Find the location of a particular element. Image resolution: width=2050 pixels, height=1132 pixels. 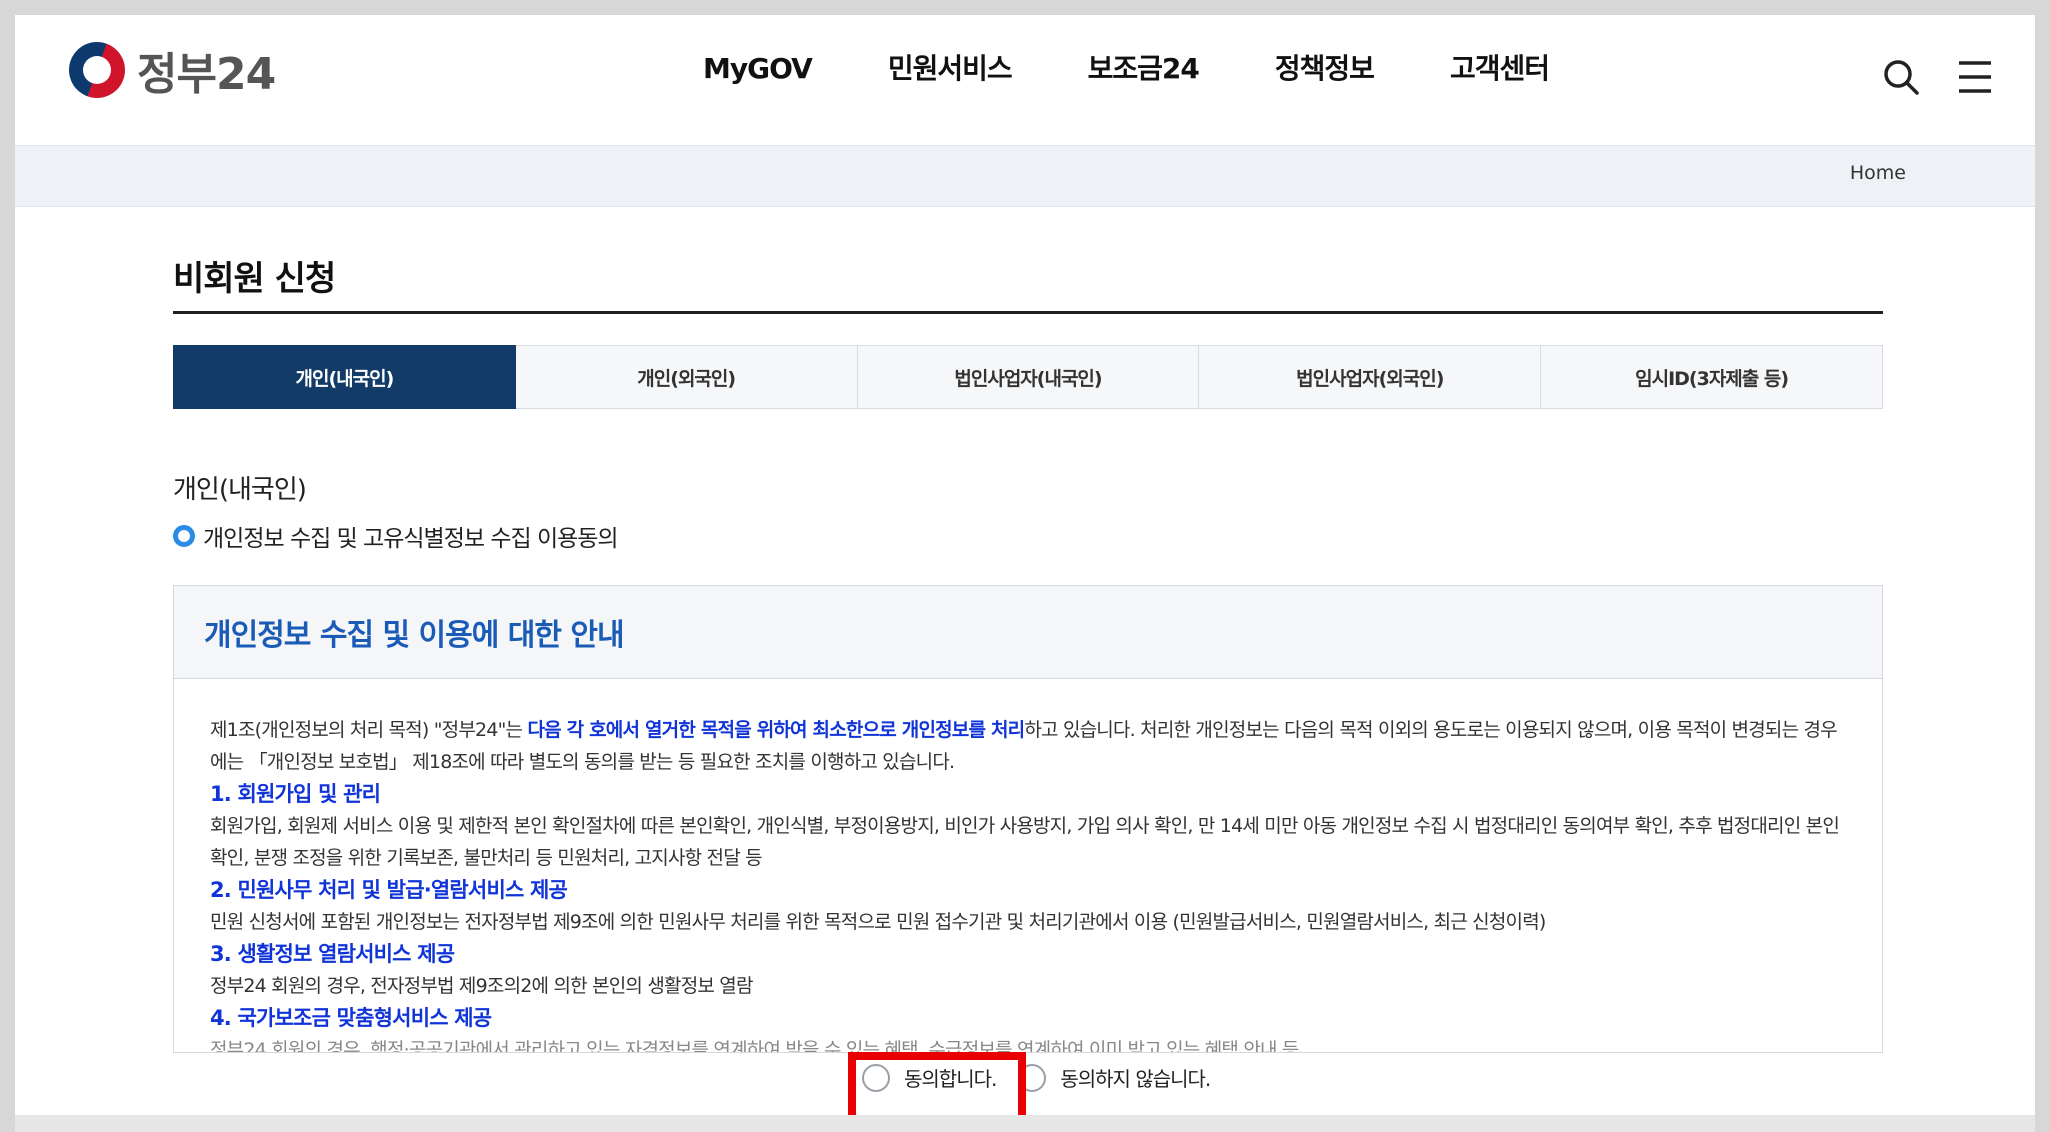

notice-item-desc: 정부24 회원의 경우, 전자정부법 제9조의2에 의한 본인의 생활정보 열람 is located at coordinates (481, 986).